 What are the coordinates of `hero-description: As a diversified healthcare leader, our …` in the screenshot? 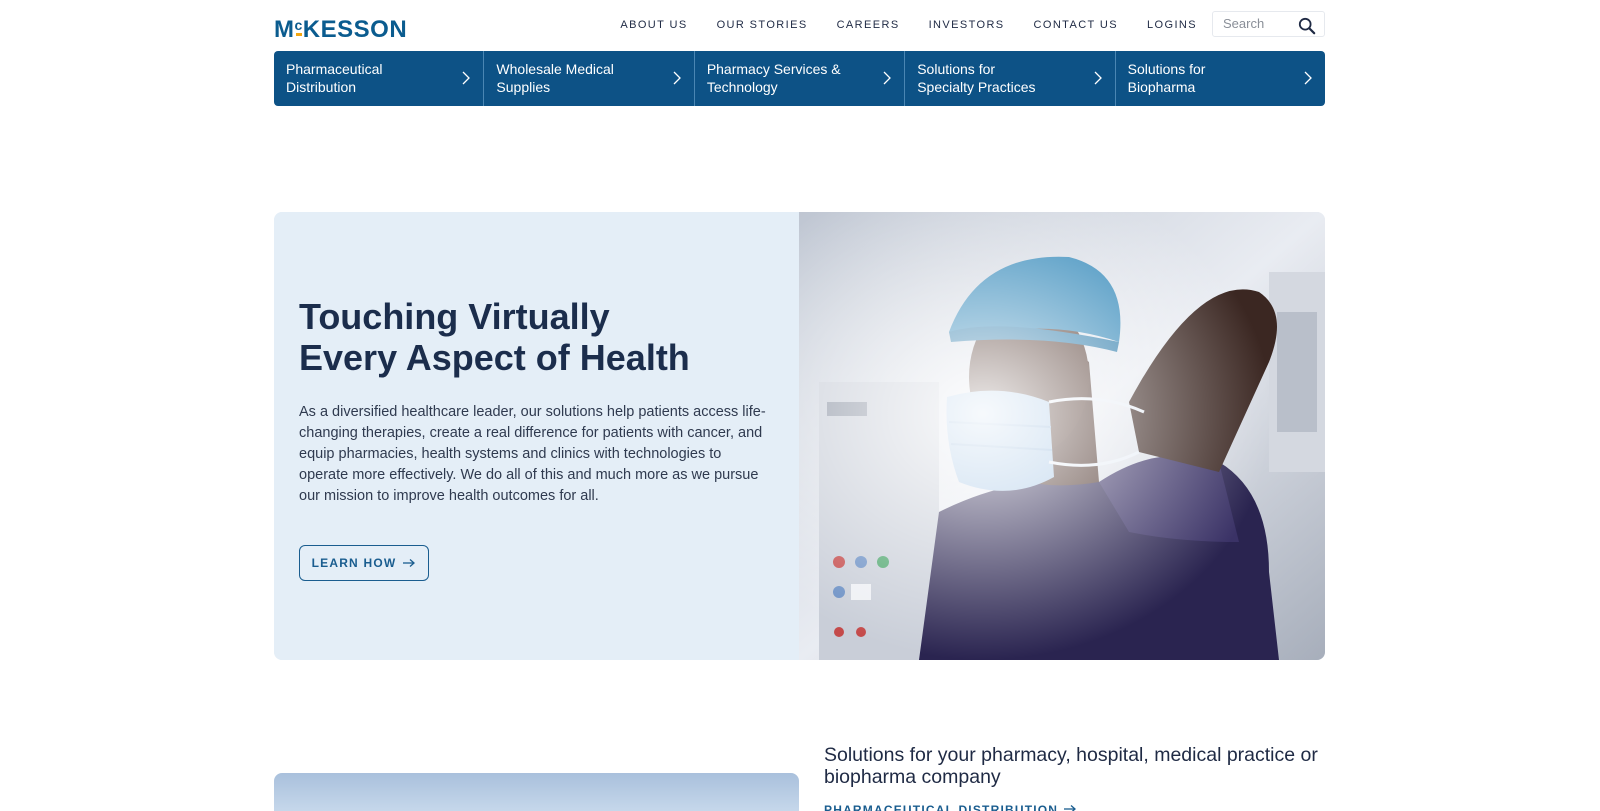 It's located at (532, 454).